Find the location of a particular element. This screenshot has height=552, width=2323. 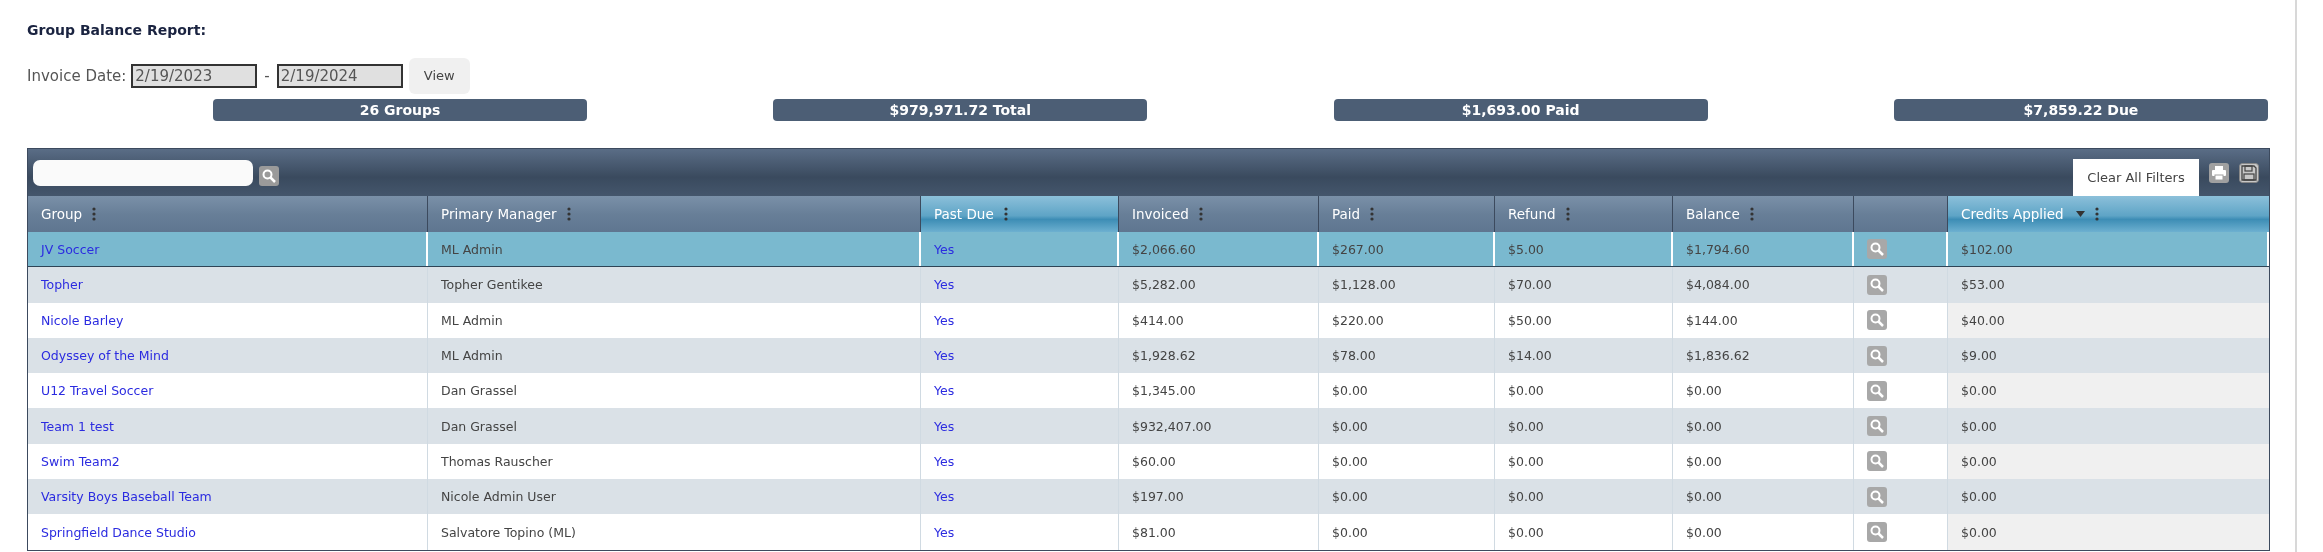

report-title: Group Balance Report: is located at coordinates (117, 31).